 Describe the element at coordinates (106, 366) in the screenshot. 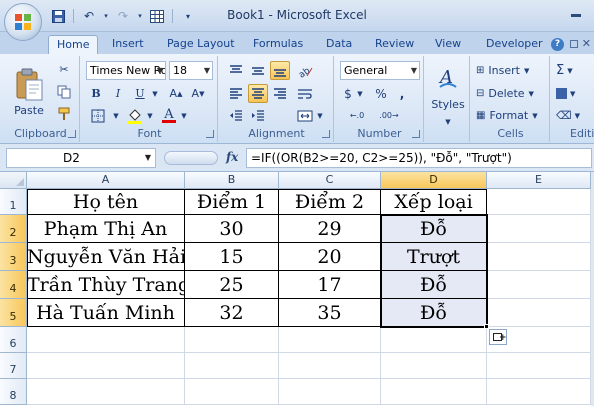

I see `cell-a7` at that location.